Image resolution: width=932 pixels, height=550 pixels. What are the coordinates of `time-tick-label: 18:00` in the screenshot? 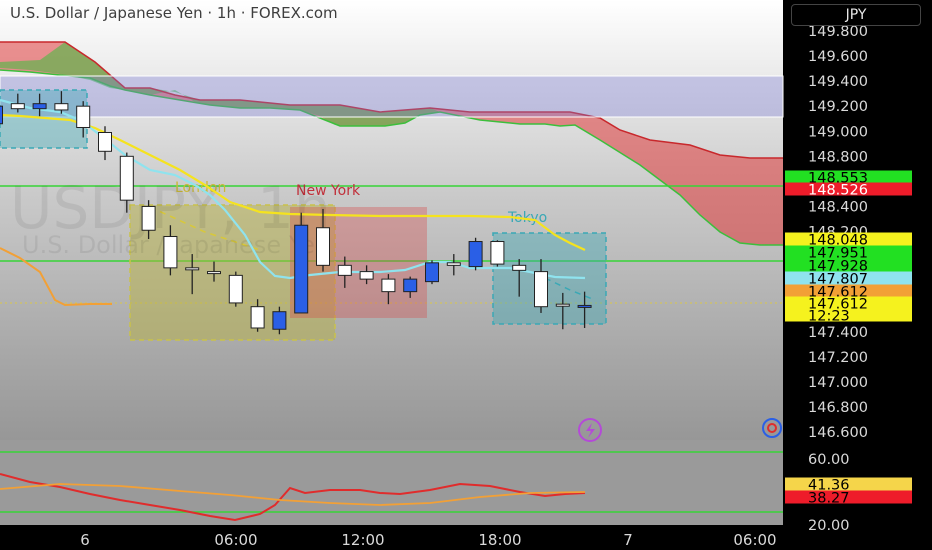 It's located at (499, 540).